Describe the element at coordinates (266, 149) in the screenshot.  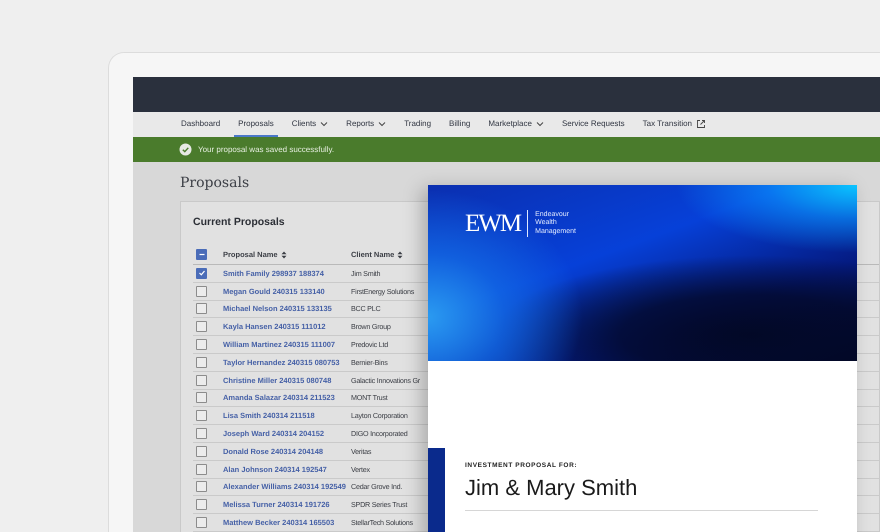
I see `success-message: Your proposal was saved successfully.` at that location.